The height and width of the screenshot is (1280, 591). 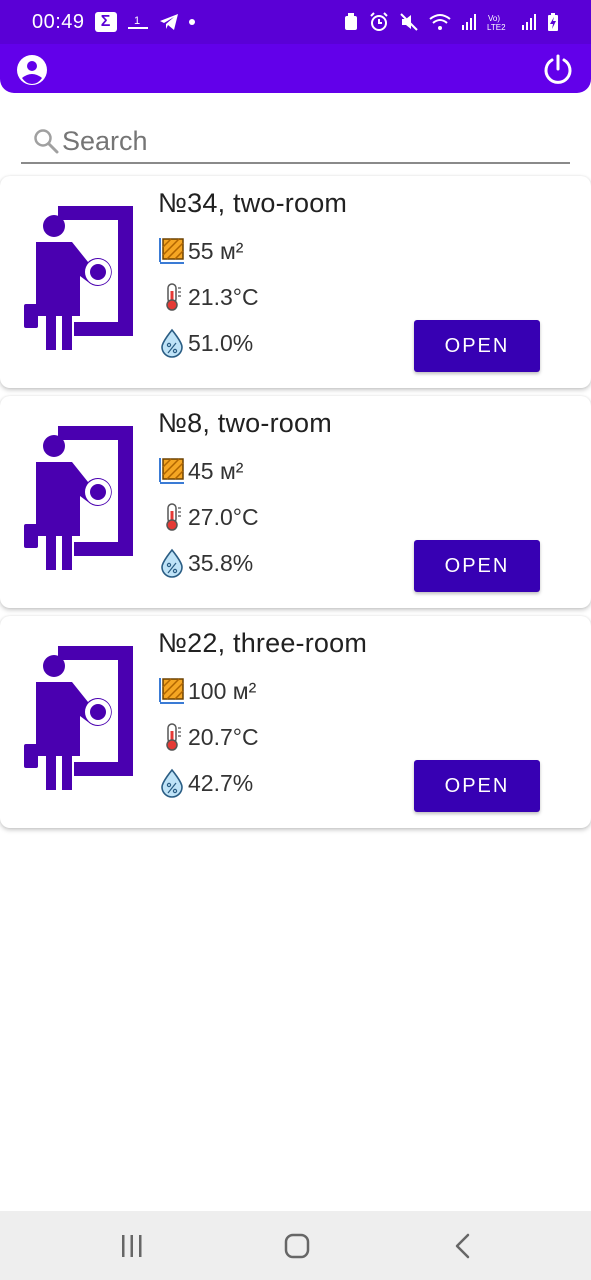 I want to click on search-bar, so click(x=295, y=142).